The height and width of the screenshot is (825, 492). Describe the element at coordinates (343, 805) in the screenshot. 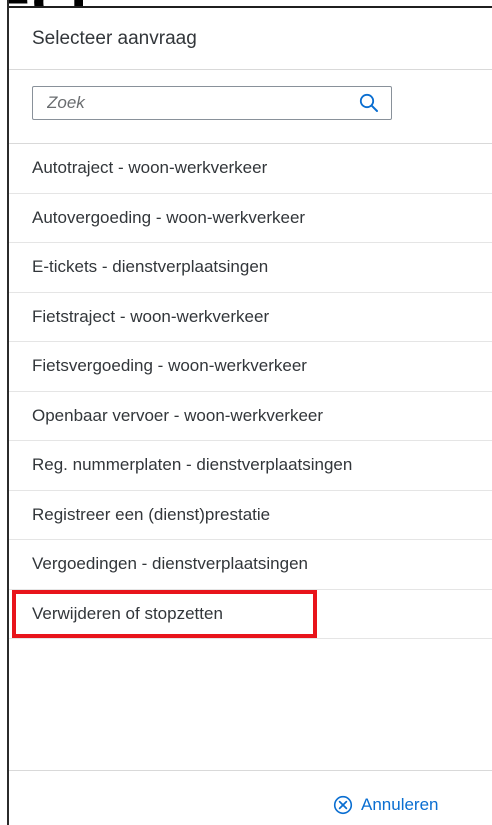

I see `close-circle-icon` at that location.